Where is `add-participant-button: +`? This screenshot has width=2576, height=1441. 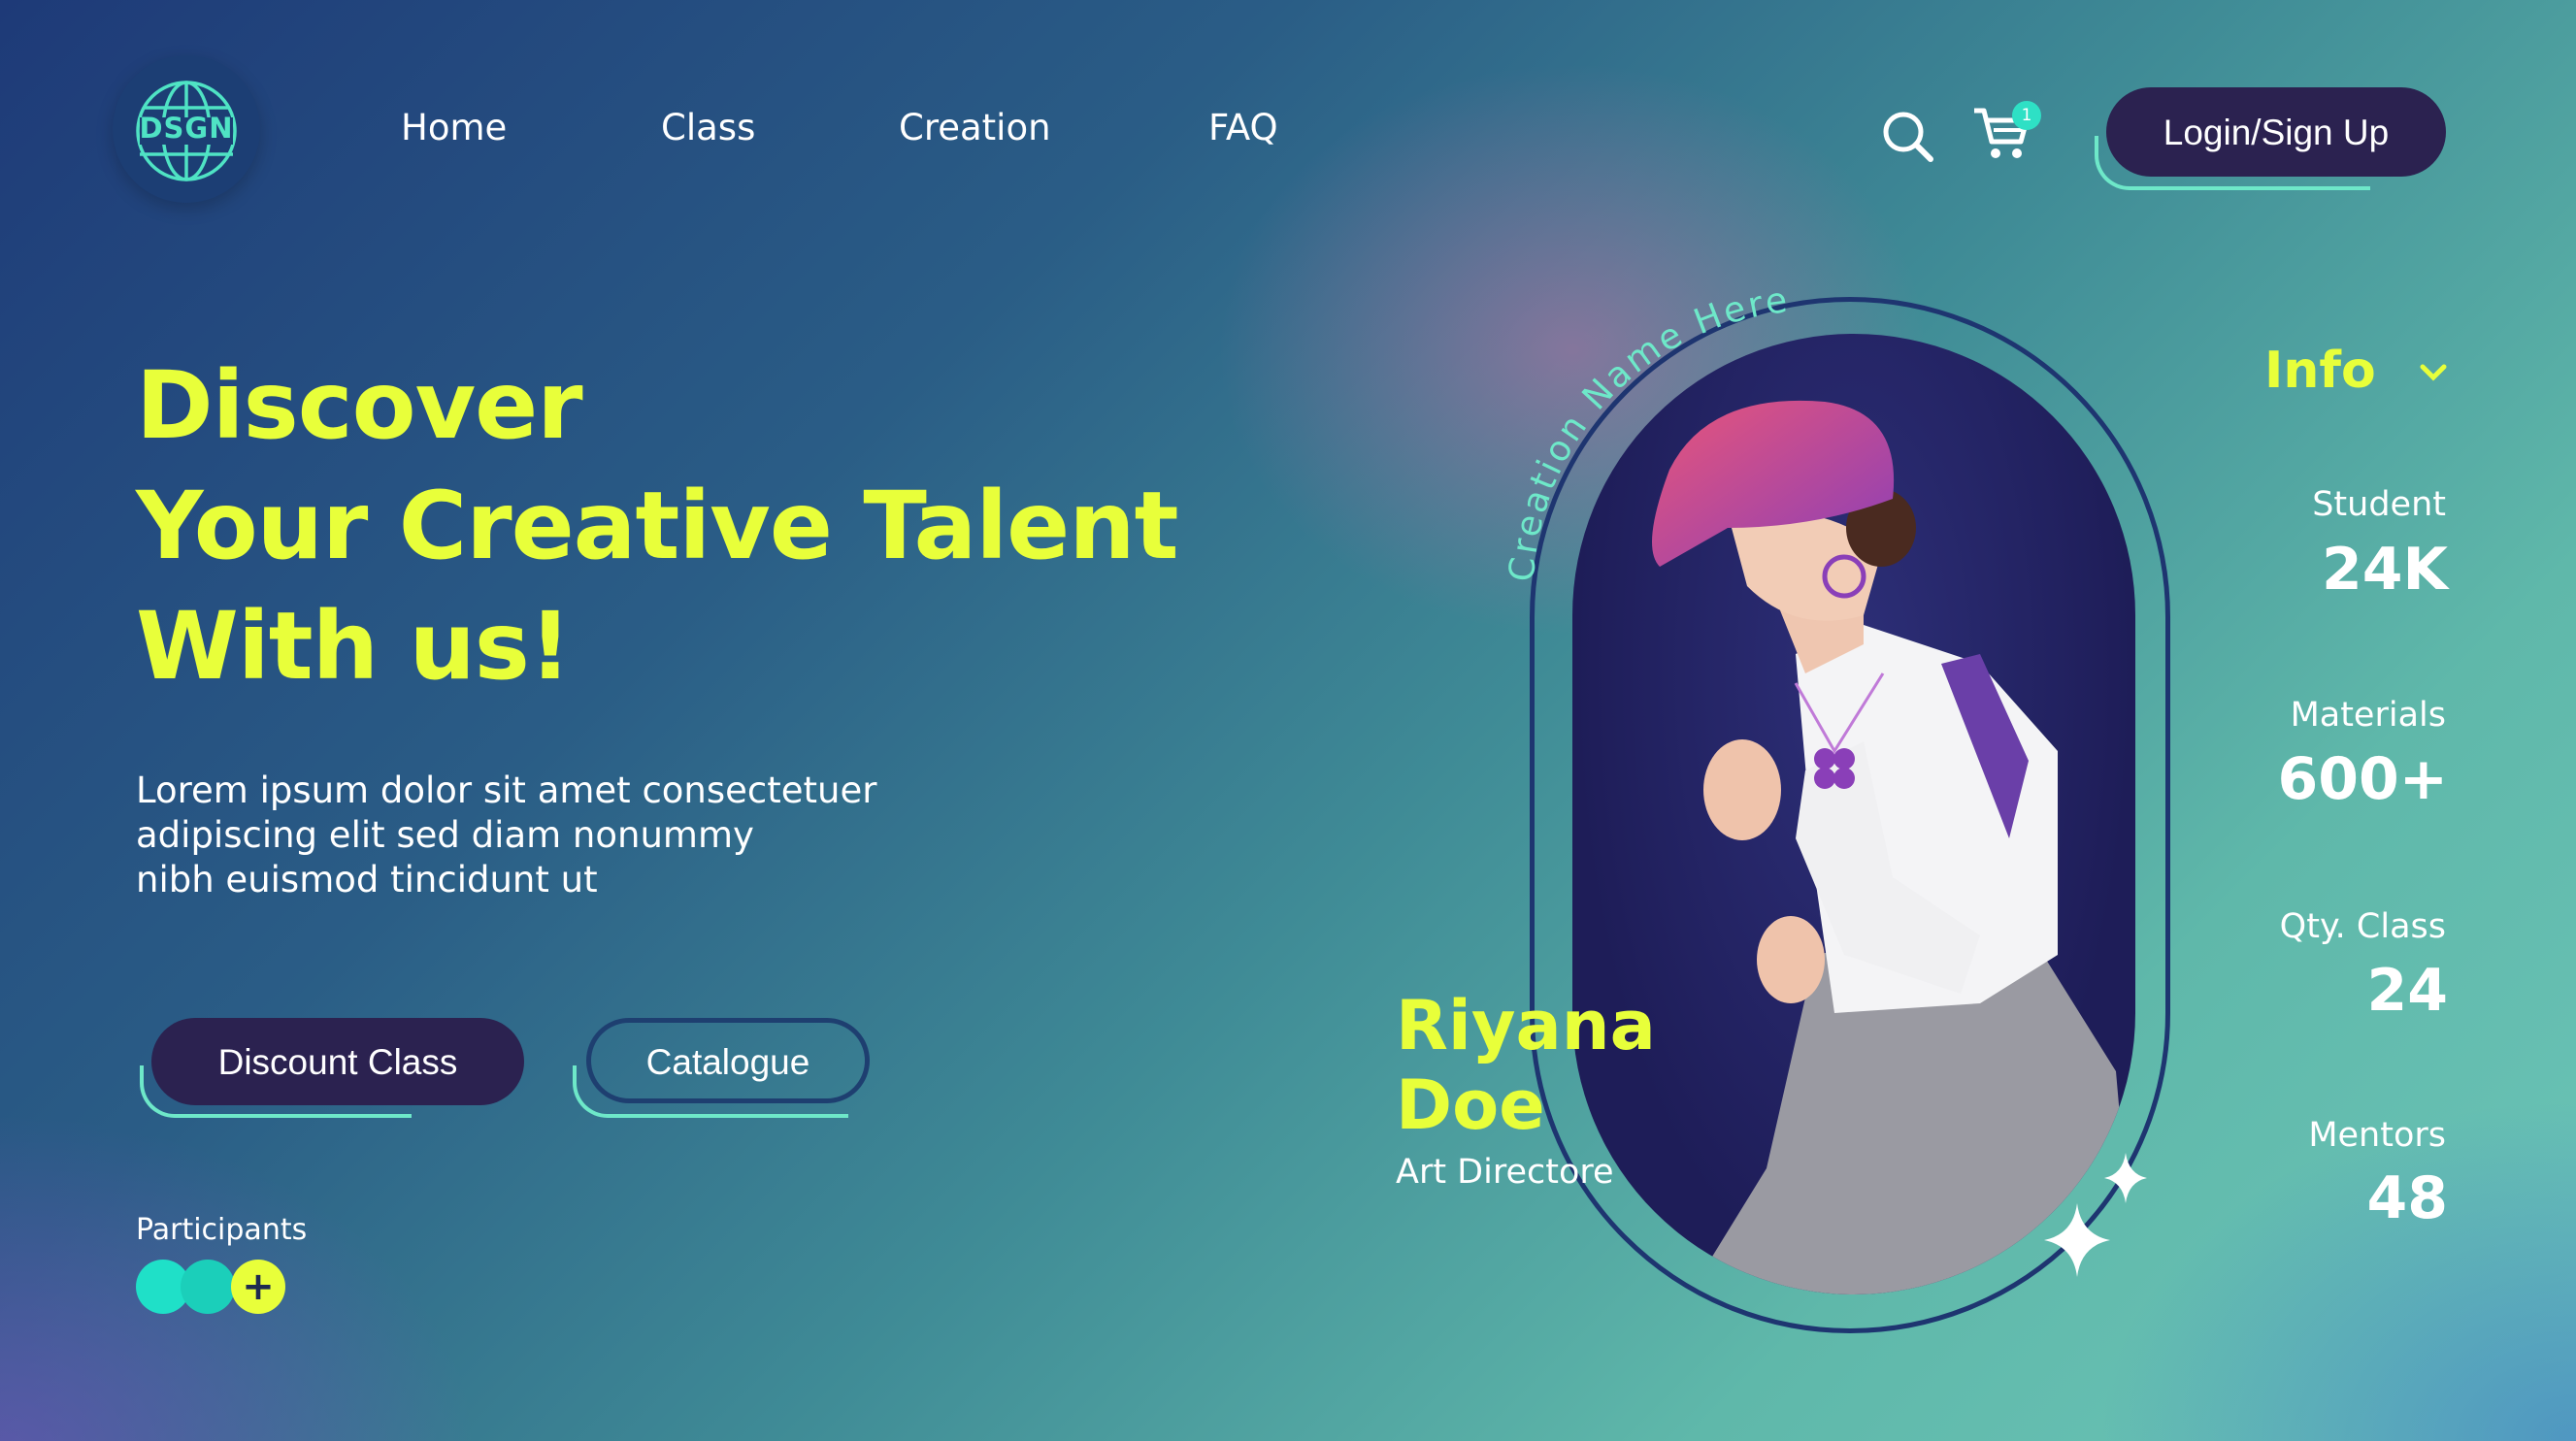 add-participant-button: + is located at coordinates (258, 1287).